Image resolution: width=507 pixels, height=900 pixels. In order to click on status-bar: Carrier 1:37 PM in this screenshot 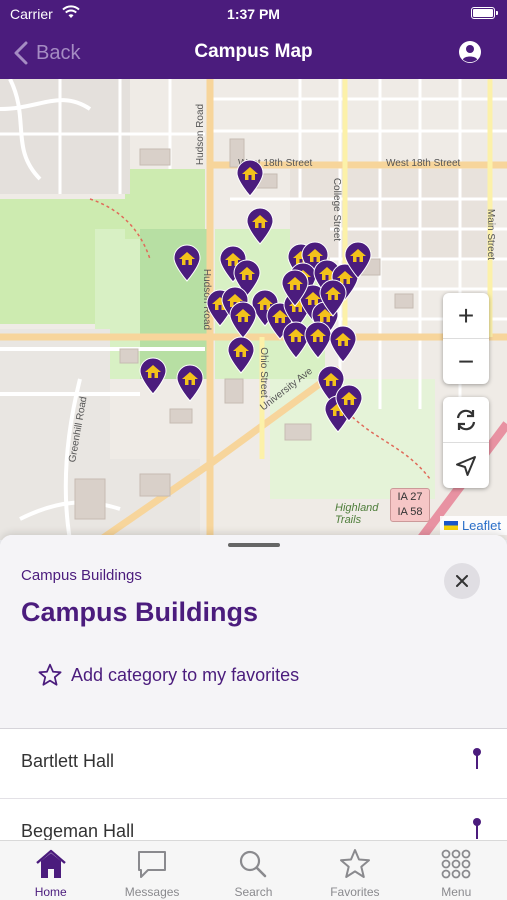, I will do `click(253, 14)`.